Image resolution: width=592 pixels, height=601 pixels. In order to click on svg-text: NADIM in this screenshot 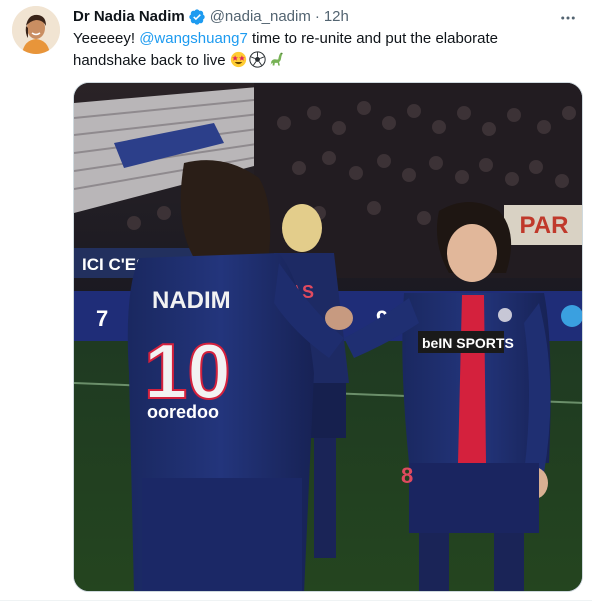, I will do `click(191, 300)`.